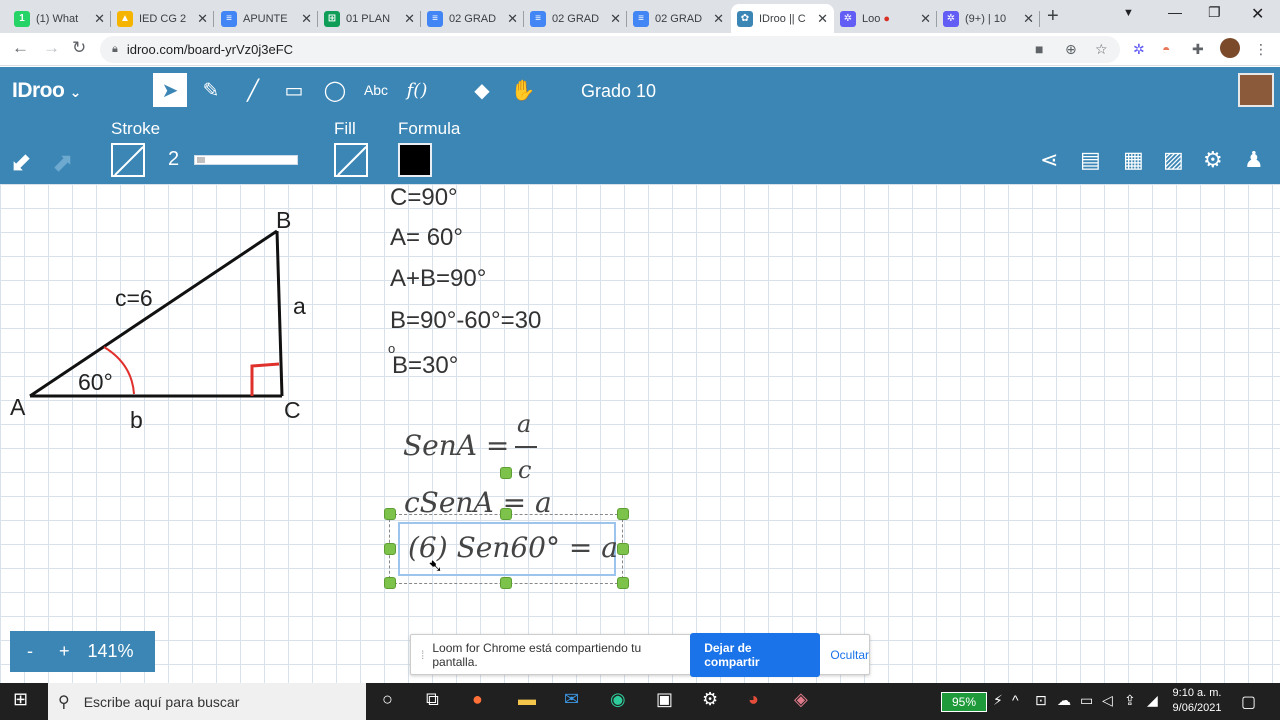  What do you see at coordinates (1071, 49) in the screenshot?
I see `zoom-icon: ⊕` at bounding box center [1071, 49].